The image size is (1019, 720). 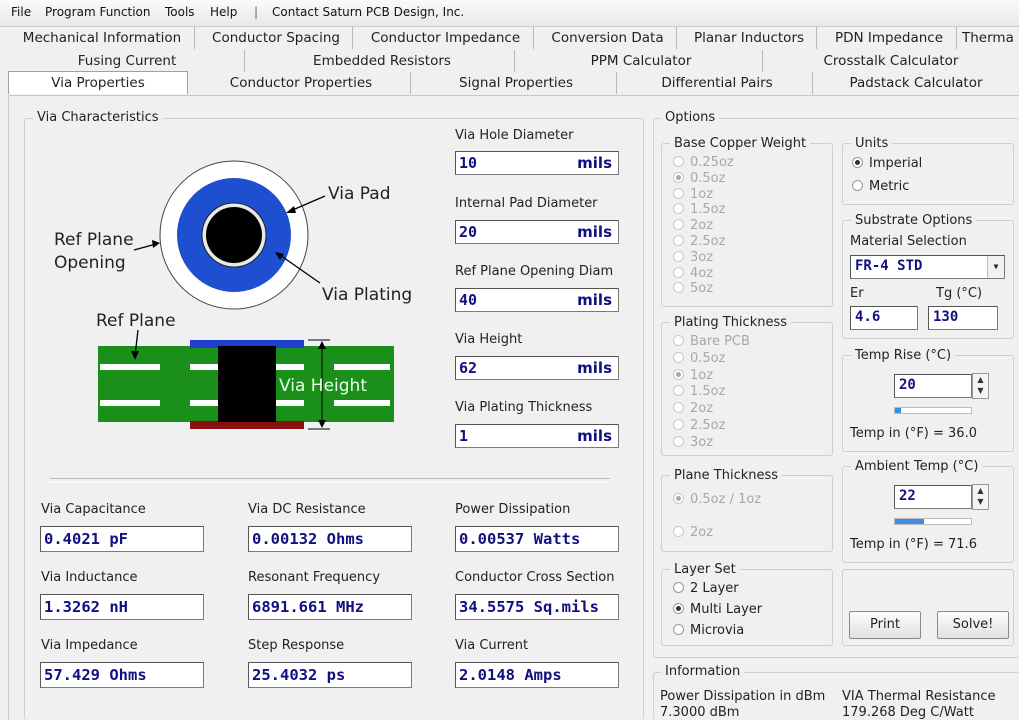 I want to click on power-dbm-value: 7.3000 dBm, so click(x=700, y=712).